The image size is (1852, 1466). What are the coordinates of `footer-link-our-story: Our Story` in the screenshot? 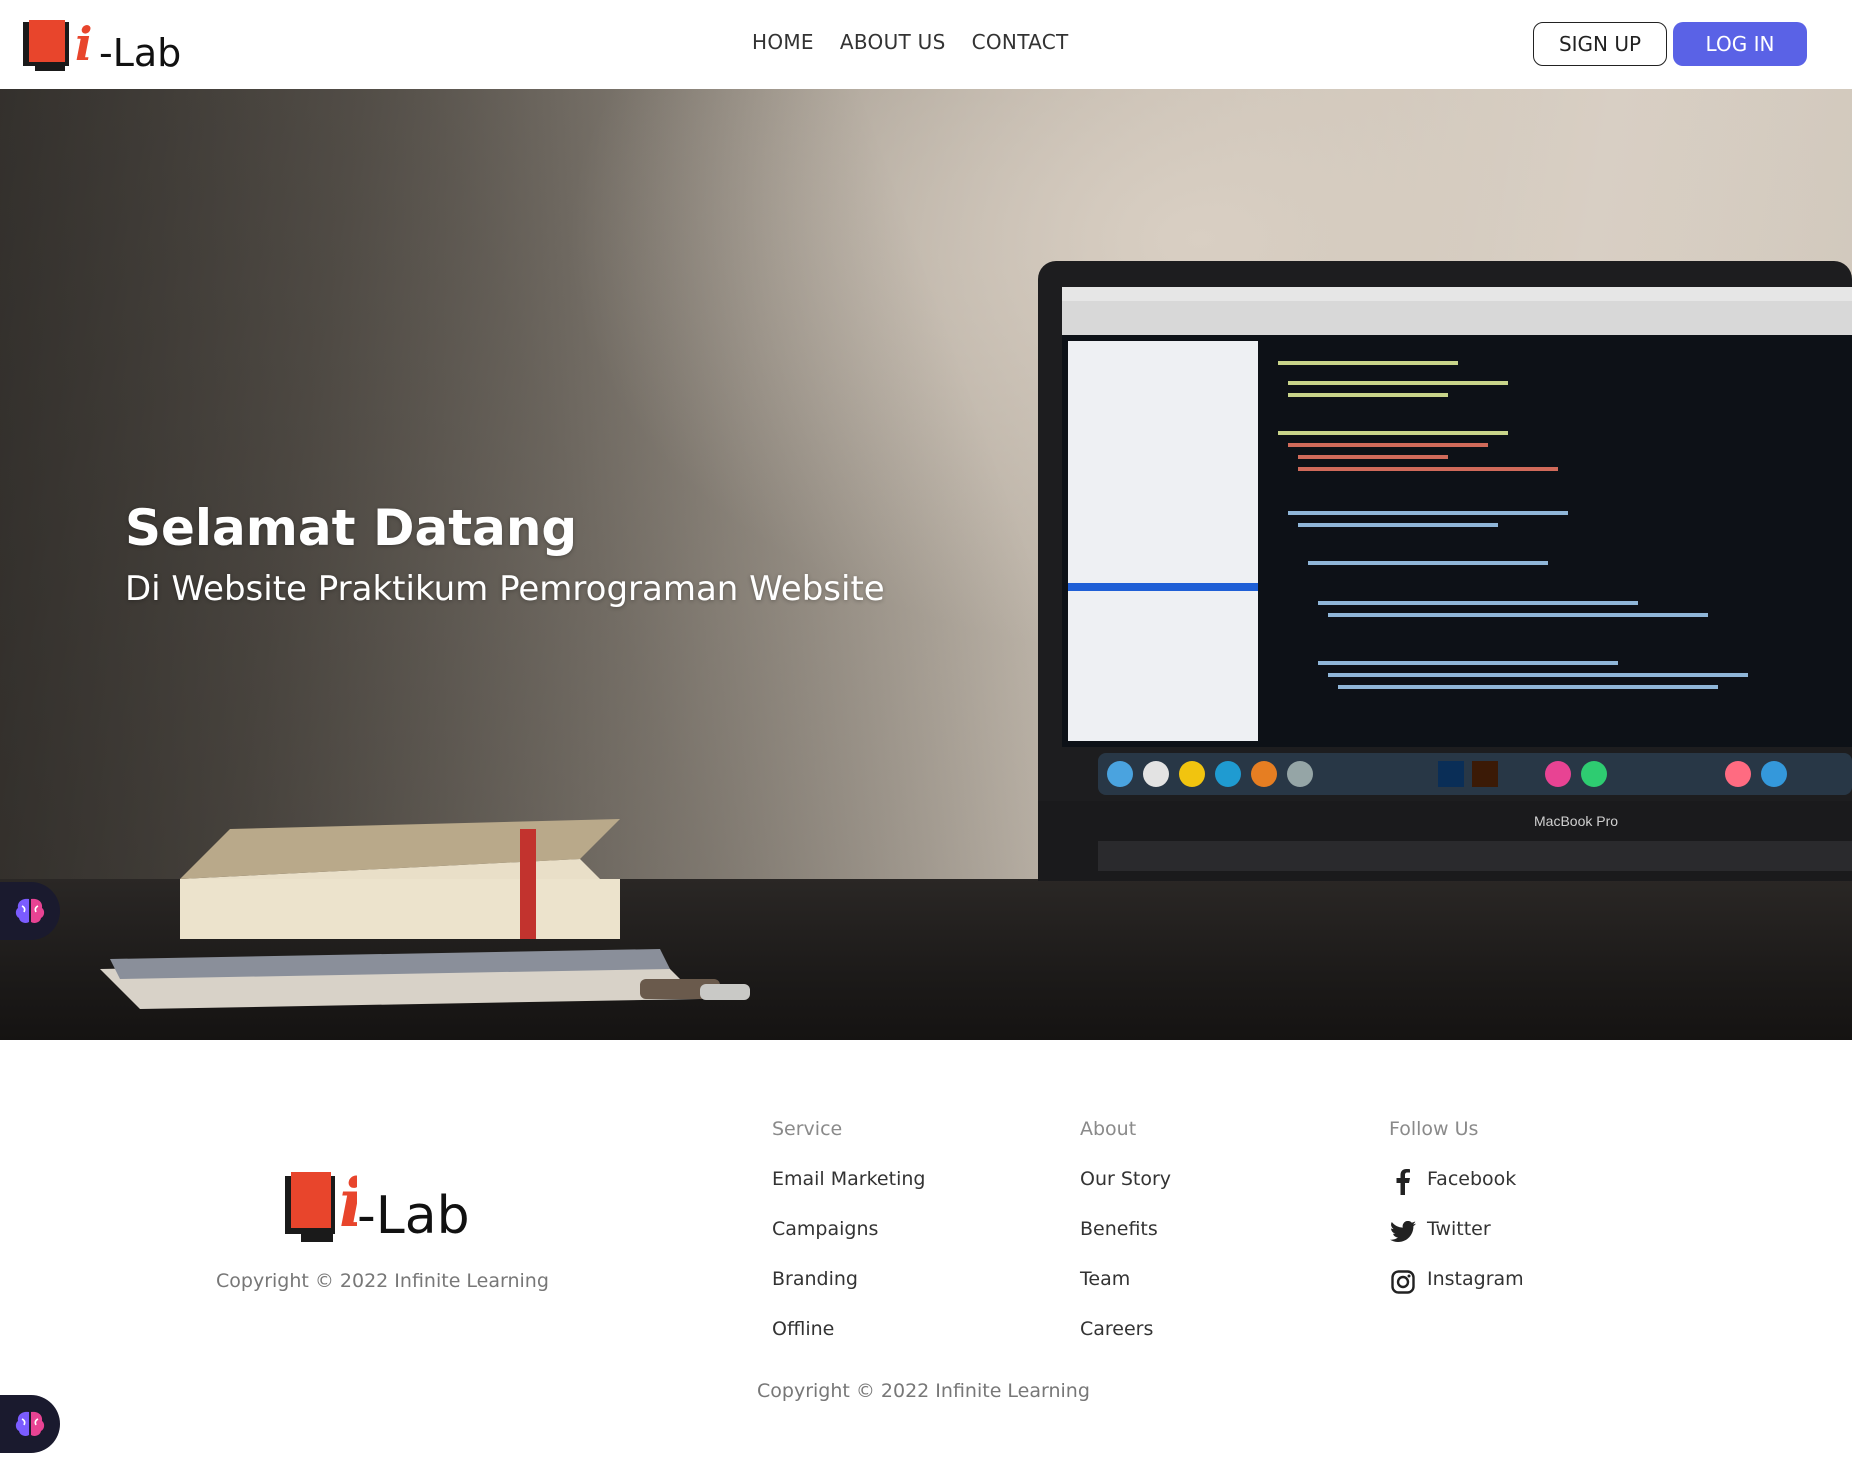 It's located at (1125, 1193).